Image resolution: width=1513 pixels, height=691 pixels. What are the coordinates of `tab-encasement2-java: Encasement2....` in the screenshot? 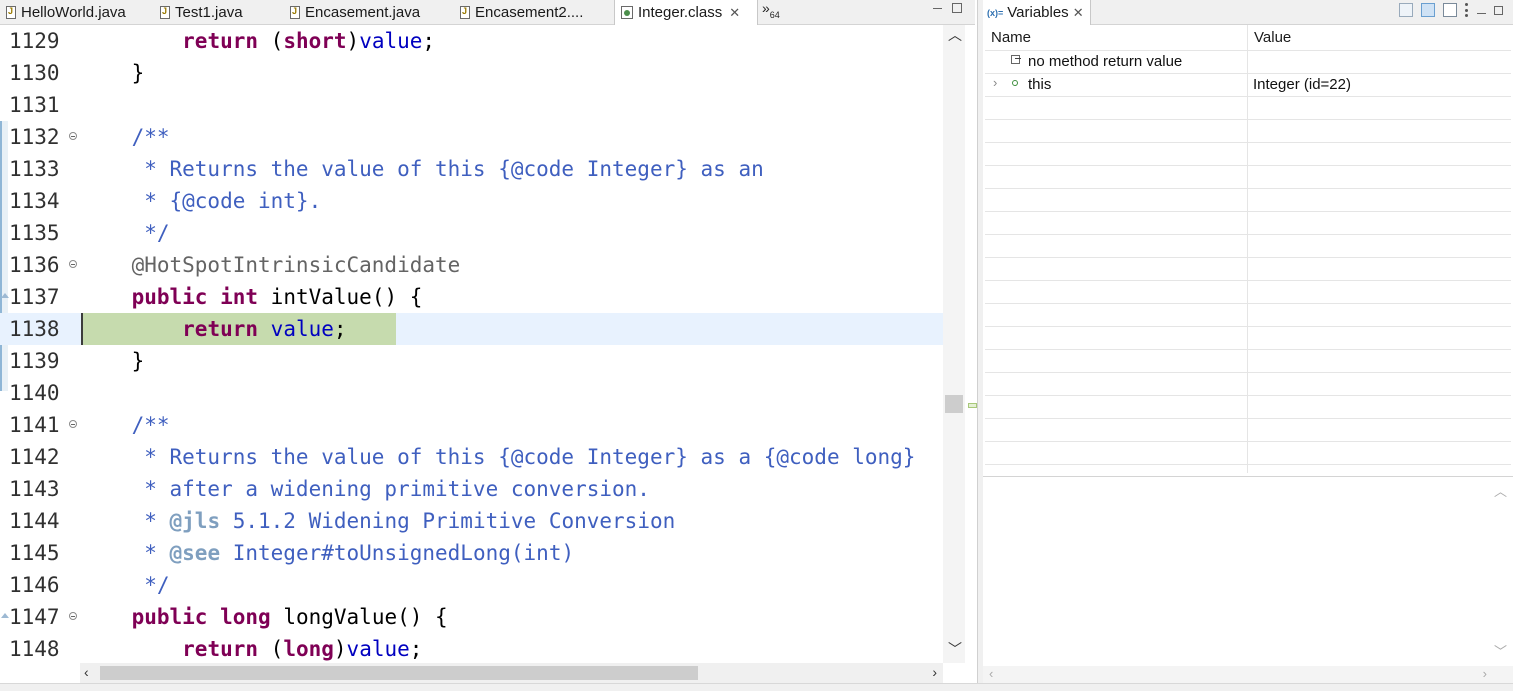 It's located at (534, 12).